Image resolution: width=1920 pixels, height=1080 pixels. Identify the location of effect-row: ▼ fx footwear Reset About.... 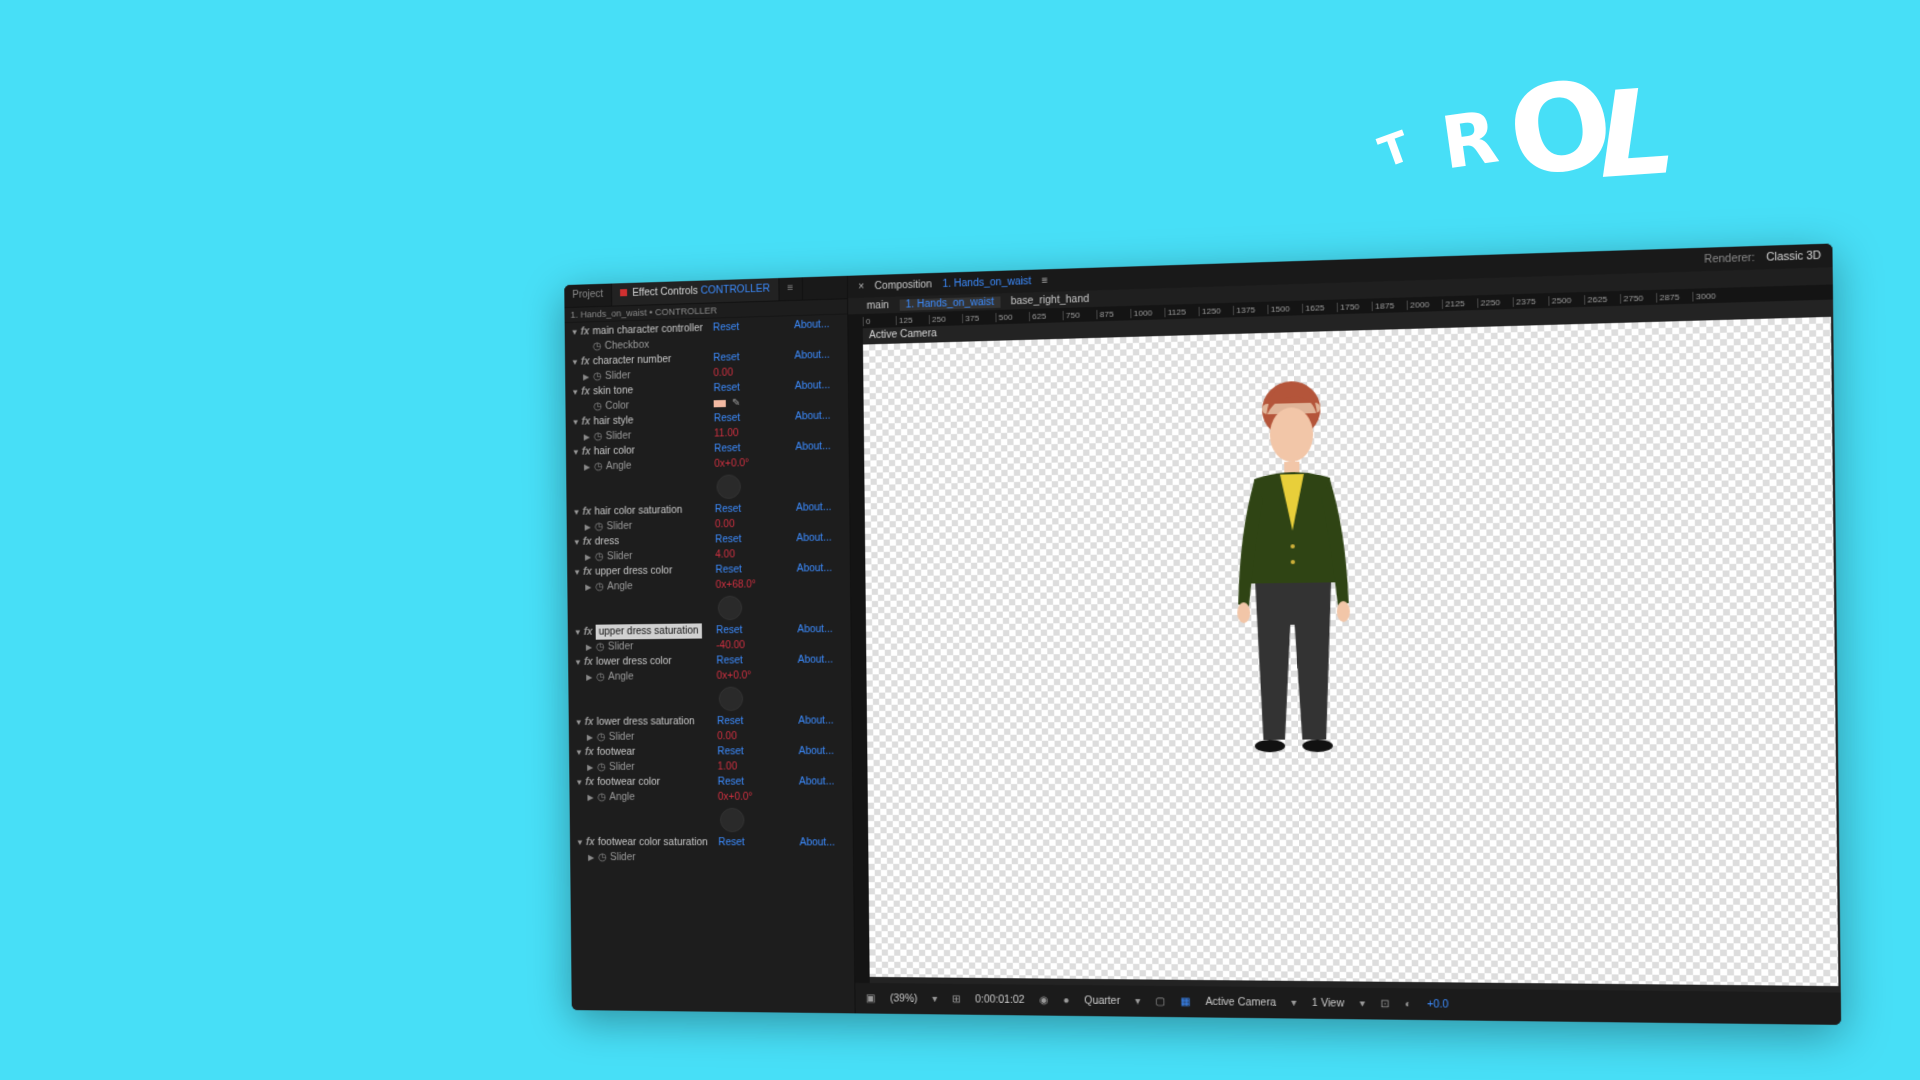
(710, 752).